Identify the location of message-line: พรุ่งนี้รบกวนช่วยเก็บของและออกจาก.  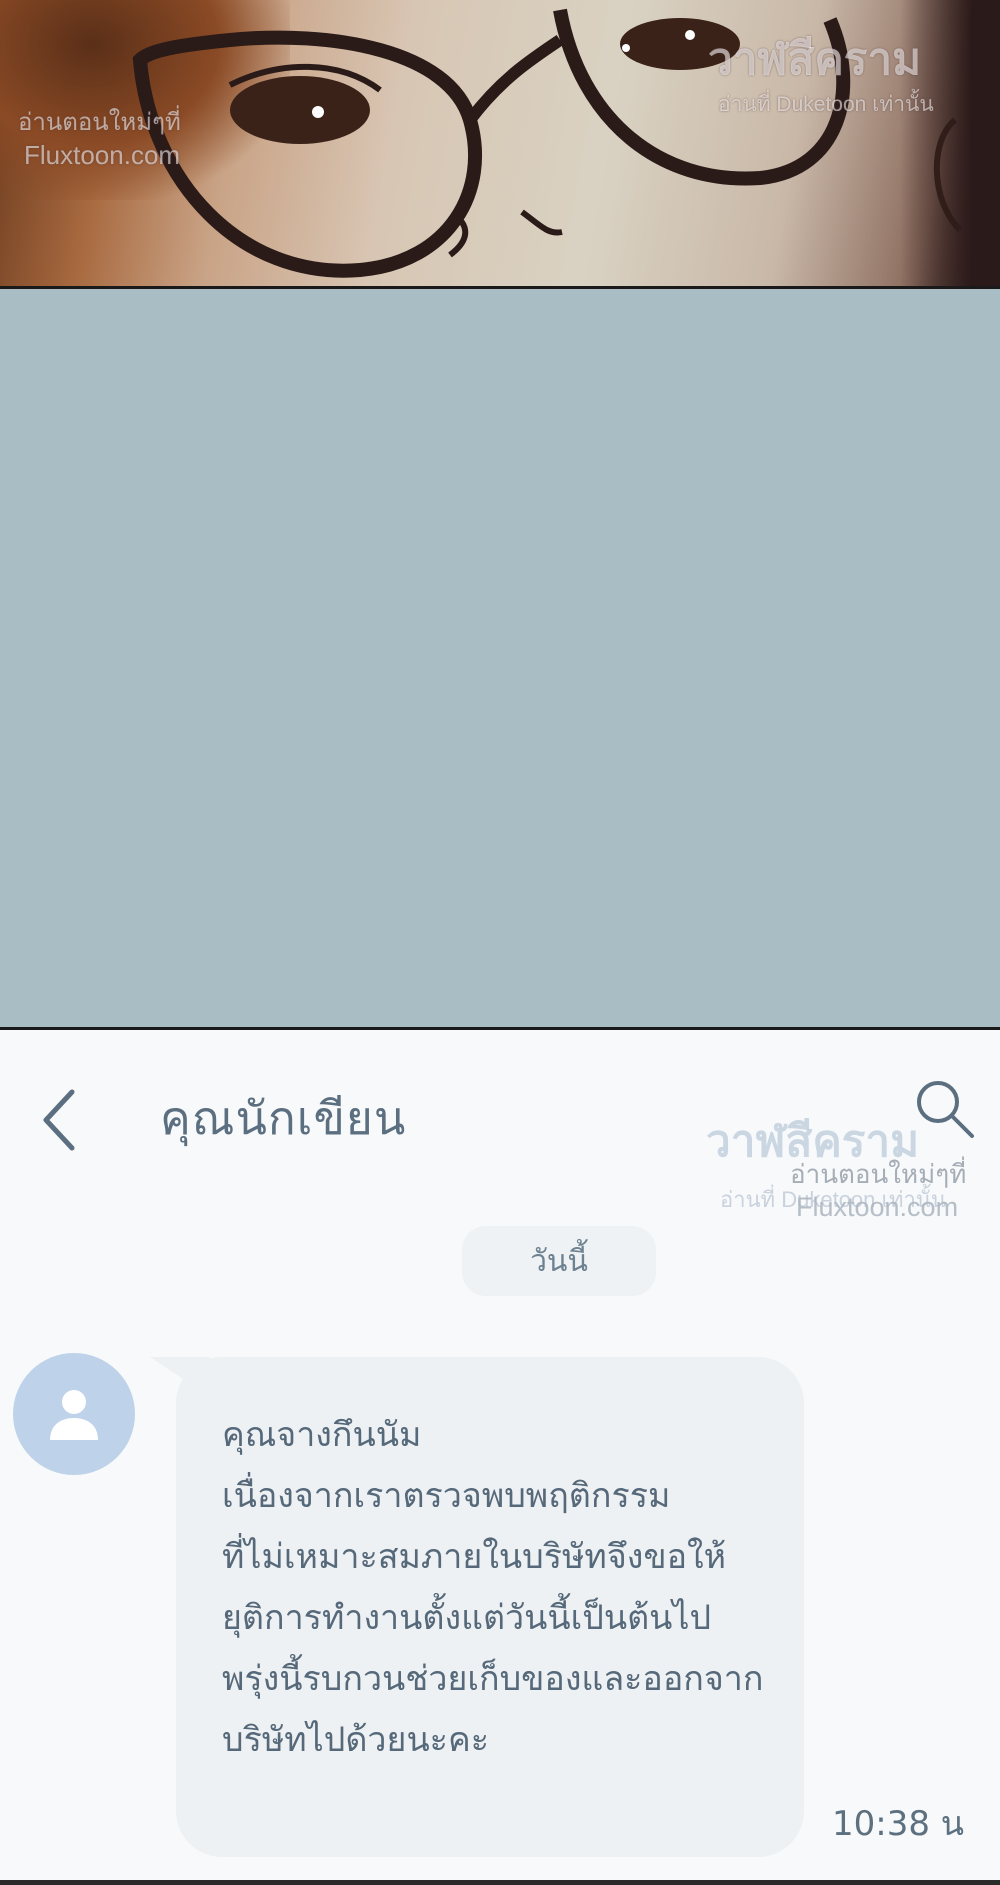
(493, 1679).